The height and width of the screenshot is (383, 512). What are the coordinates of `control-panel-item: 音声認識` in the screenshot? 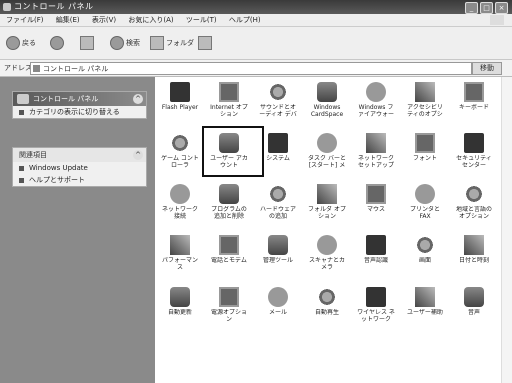 It's located at (376, 255).